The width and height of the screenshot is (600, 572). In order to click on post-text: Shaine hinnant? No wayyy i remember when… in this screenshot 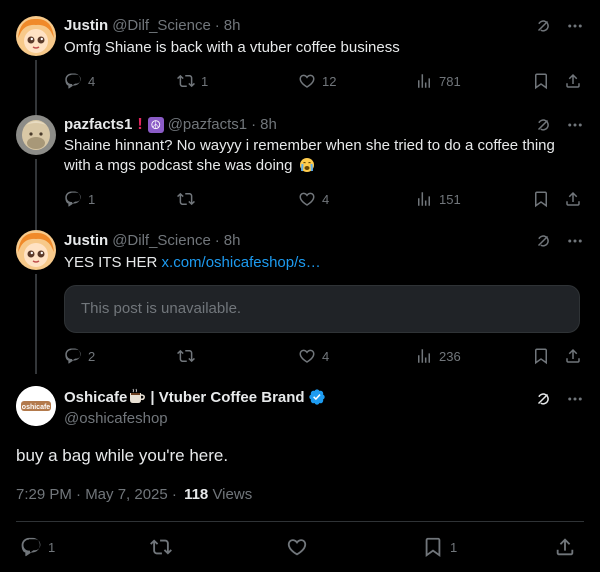, I will do `click(324, 156)`.